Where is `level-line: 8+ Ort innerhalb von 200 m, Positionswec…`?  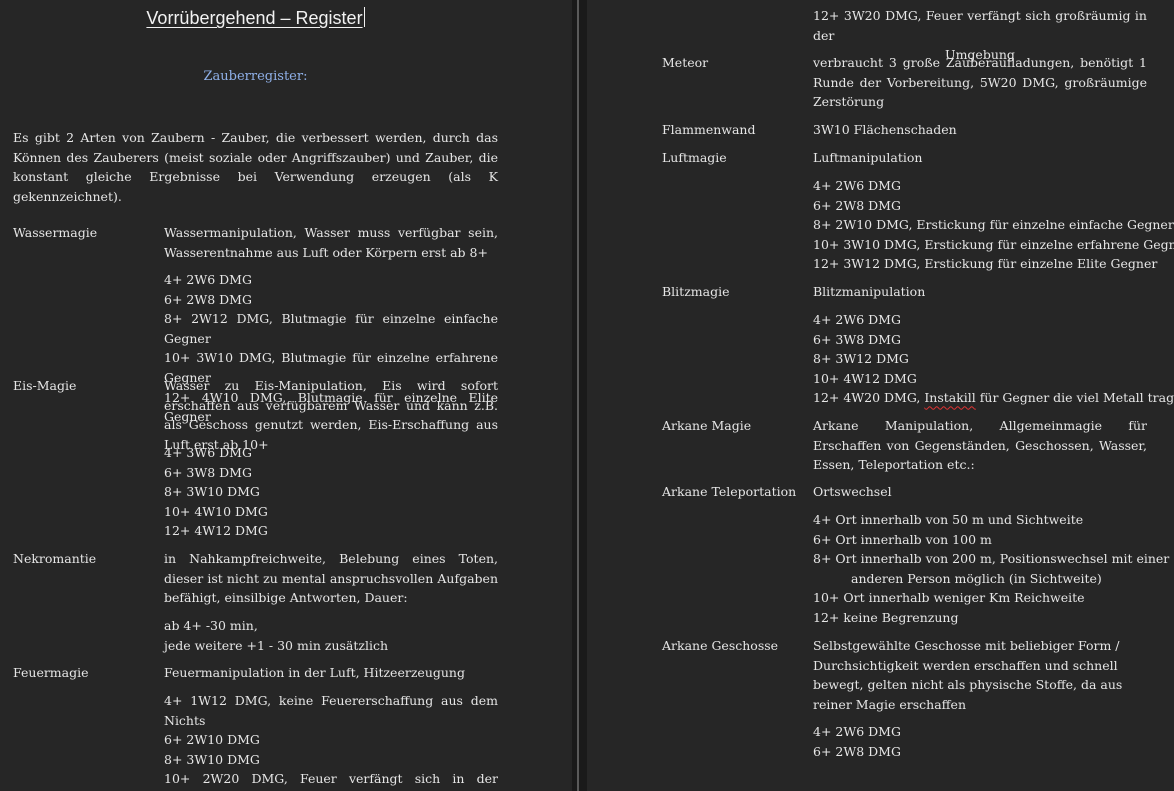
level-line: 8+ Ort innerhalb von 200 m, Positionswec… is located at coordinates (991, 559).